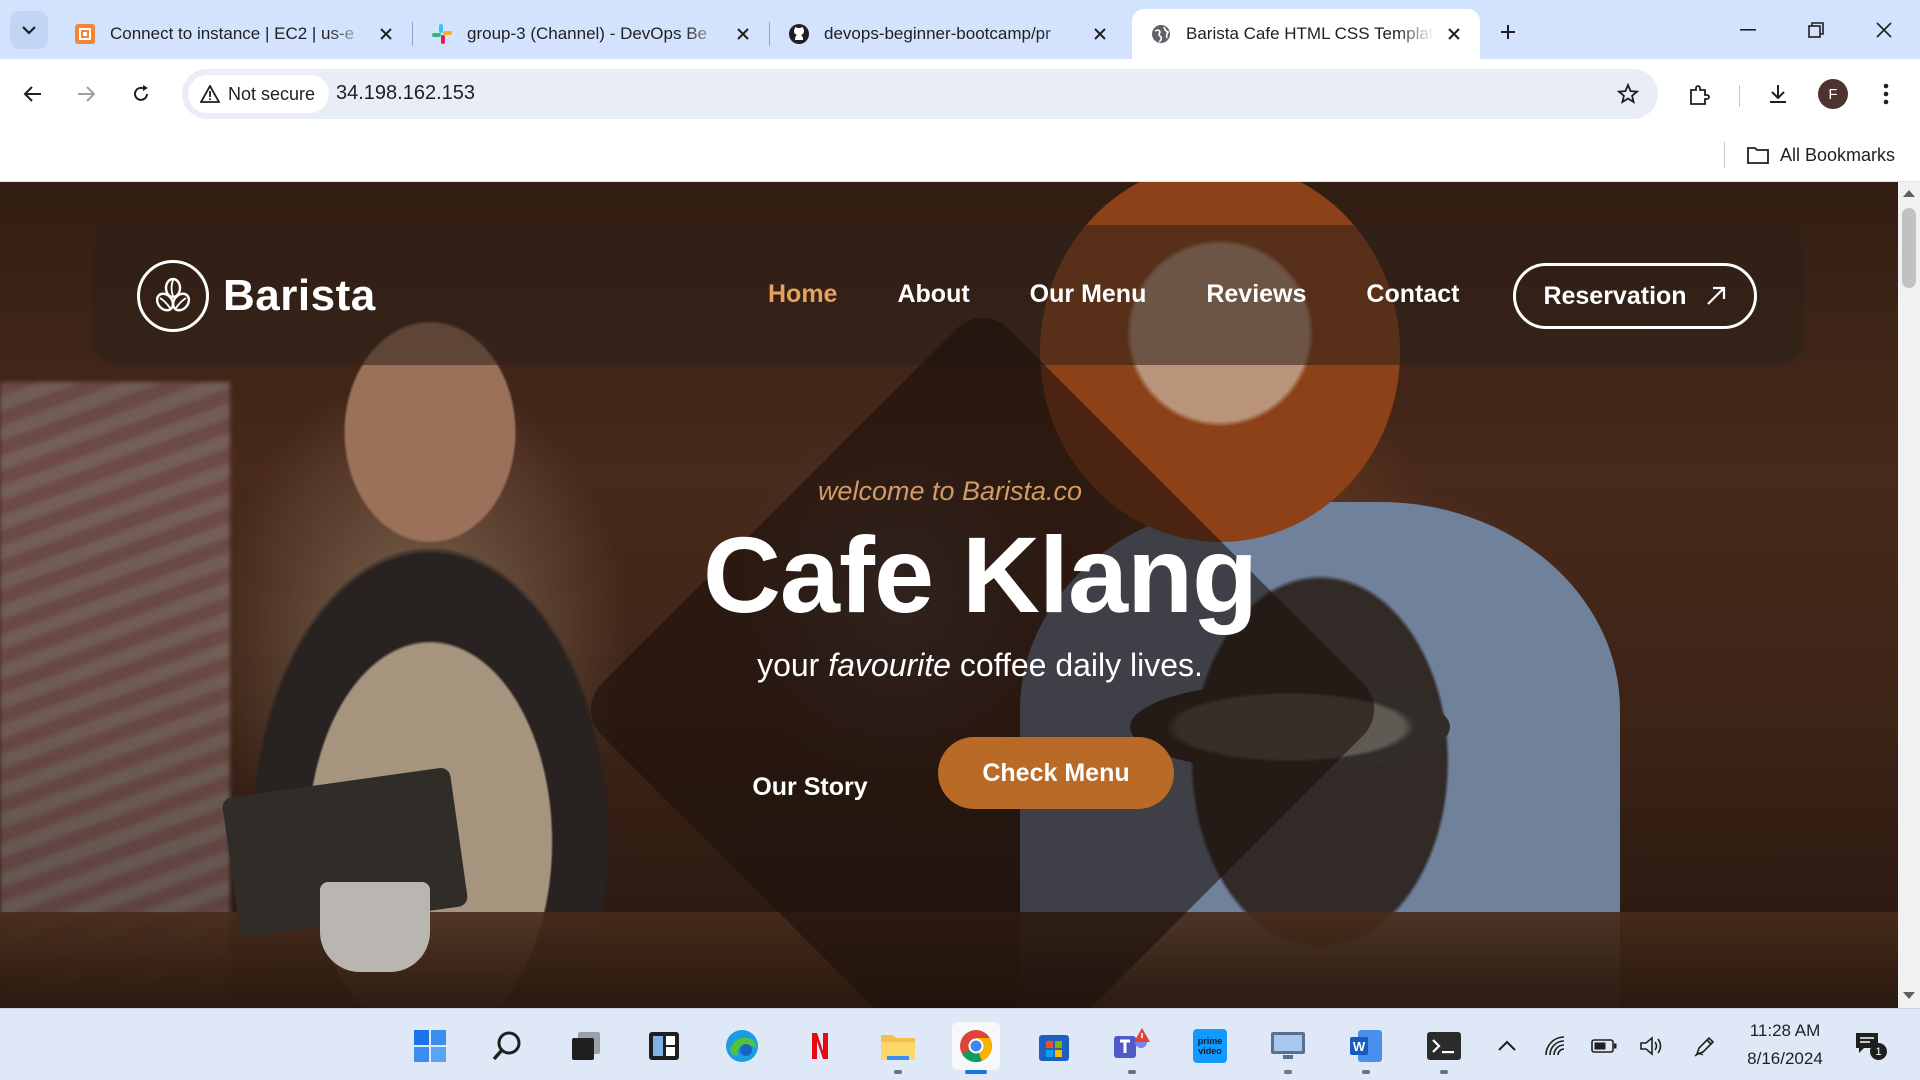 The width and height of the screenshot is (1920, 1080). What do you see at coordinates (664, 1046) in the screenshot?
I see `widgets-icon` at bounding box center [664, 1046].